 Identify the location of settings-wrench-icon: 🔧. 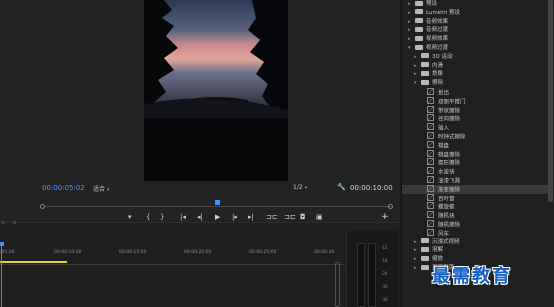
(341, 187).